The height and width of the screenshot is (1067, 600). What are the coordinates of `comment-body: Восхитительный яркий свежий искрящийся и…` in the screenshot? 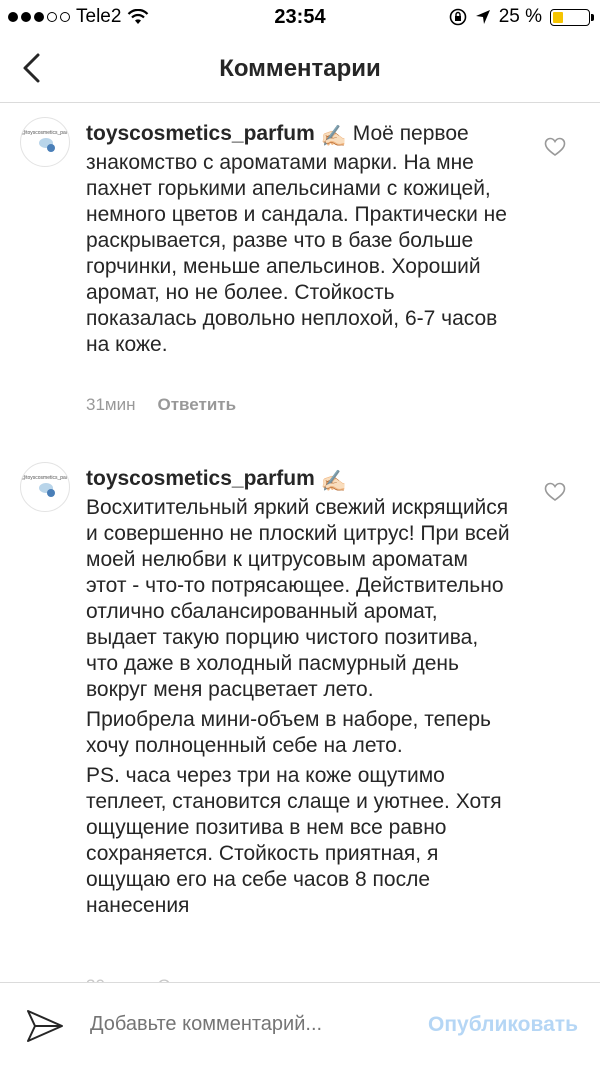 It's located at (298, 598).